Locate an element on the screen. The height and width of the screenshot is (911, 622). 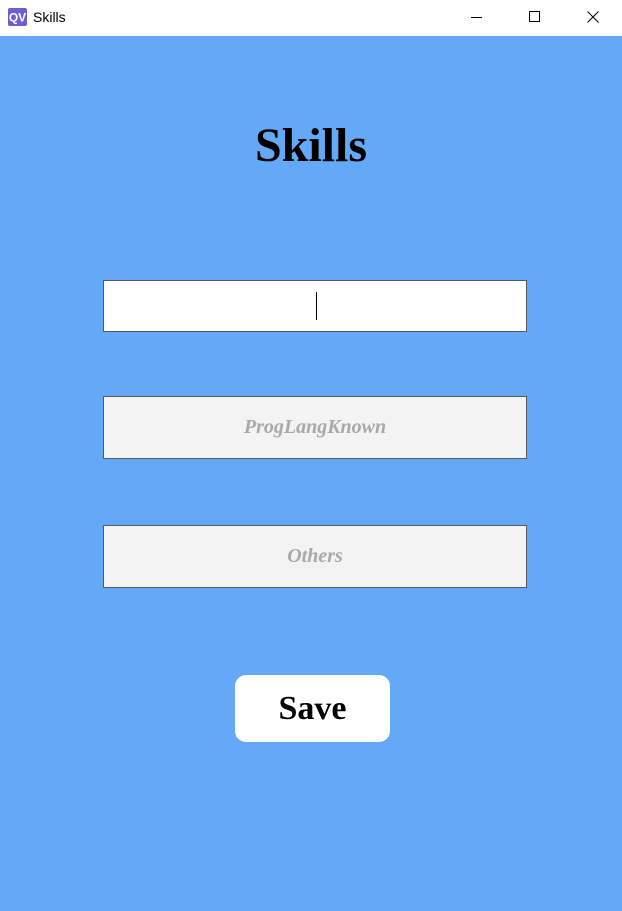
text-caret is located at coordinates (316, 306).